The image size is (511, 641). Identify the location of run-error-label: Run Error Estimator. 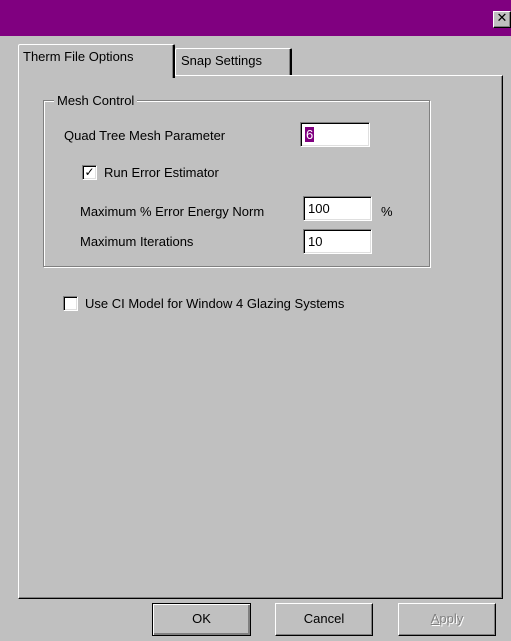
(161, 172).